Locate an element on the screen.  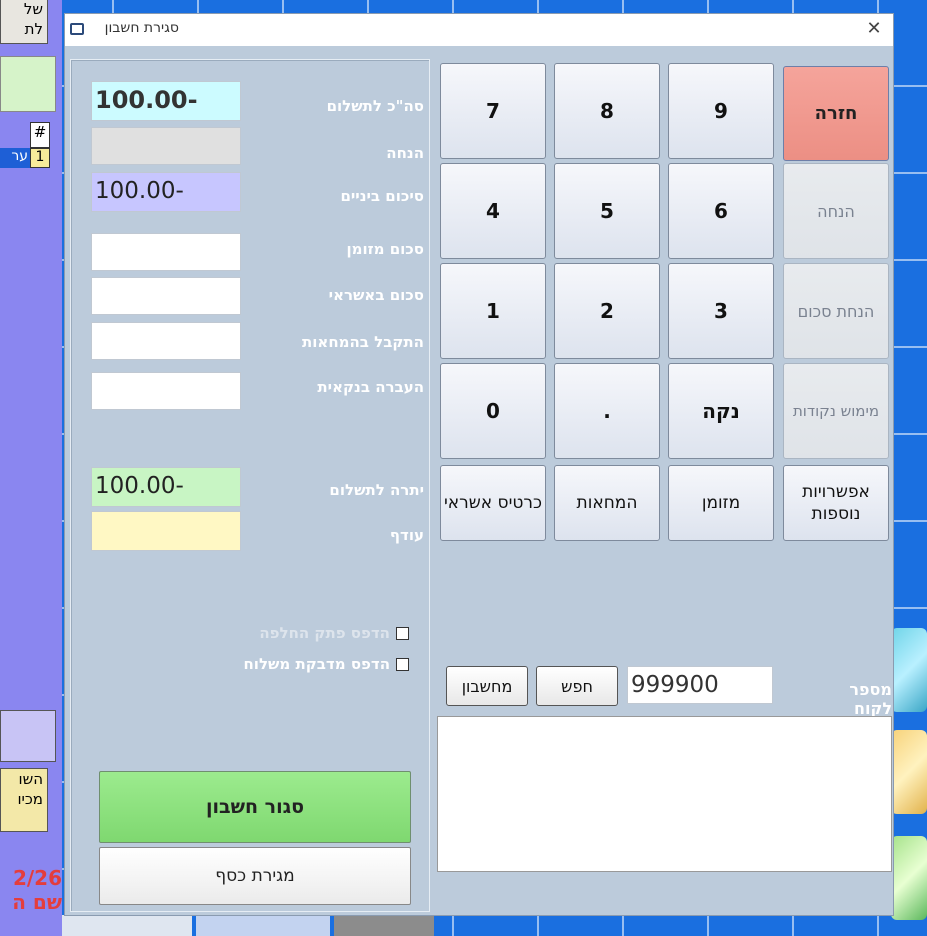
print-shipping-checkbox-row: הדפס מדבקת משלוח is located at coordinates (326, 664).